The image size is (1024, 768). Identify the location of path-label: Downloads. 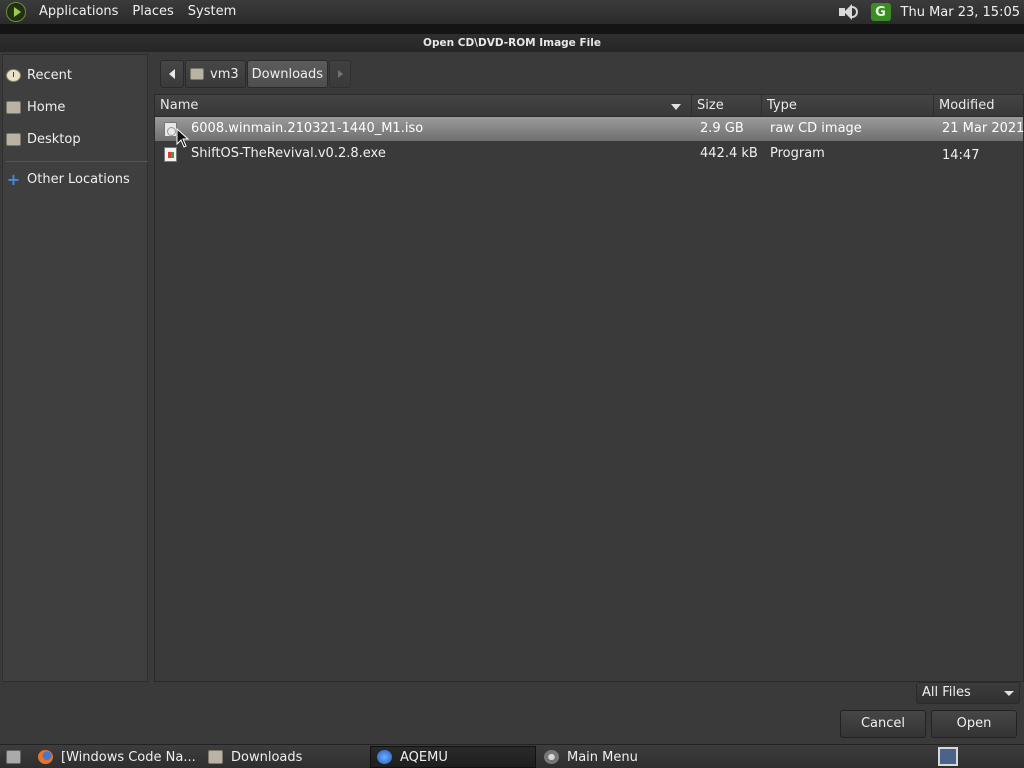
(287, 74).